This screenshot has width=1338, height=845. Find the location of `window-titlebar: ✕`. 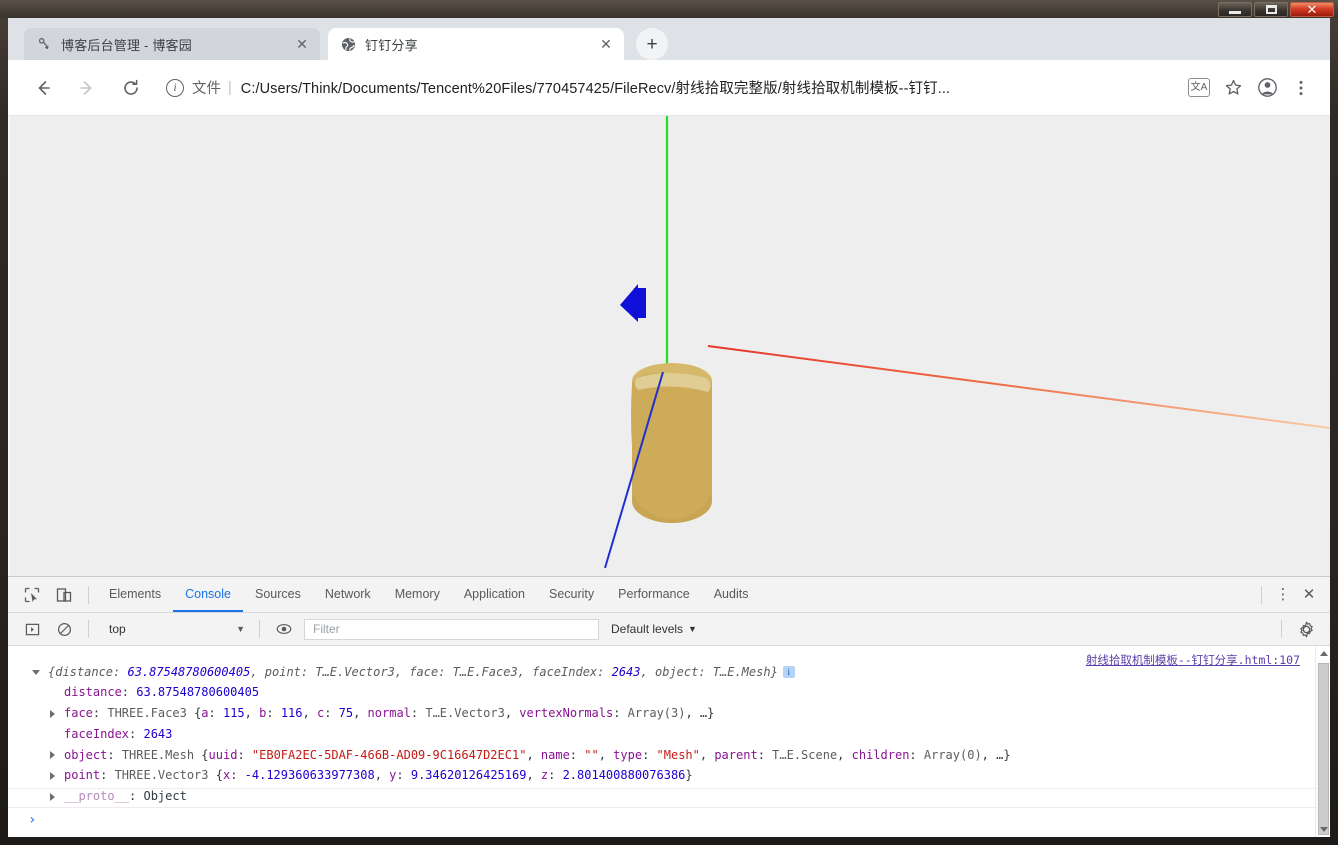

window-titlebar: ✕ is located at coordinates (669, 9).